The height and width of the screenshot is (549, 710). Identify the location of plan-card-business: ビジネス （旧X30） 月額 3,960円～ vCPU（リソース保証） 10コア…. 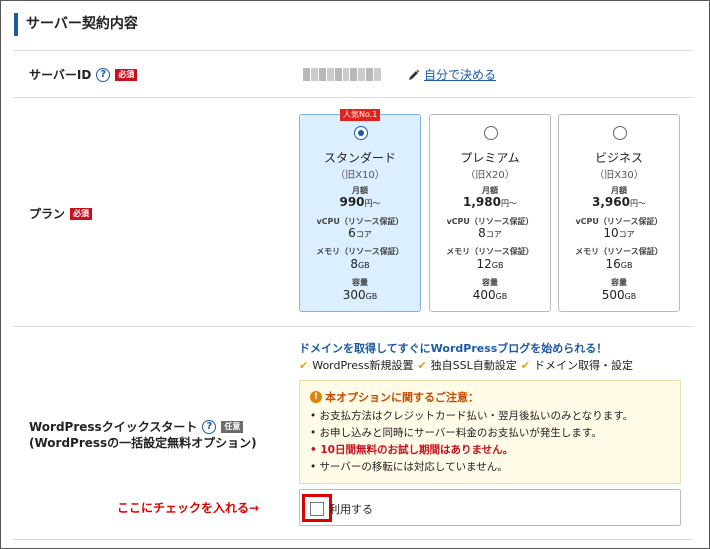
(619, 213).